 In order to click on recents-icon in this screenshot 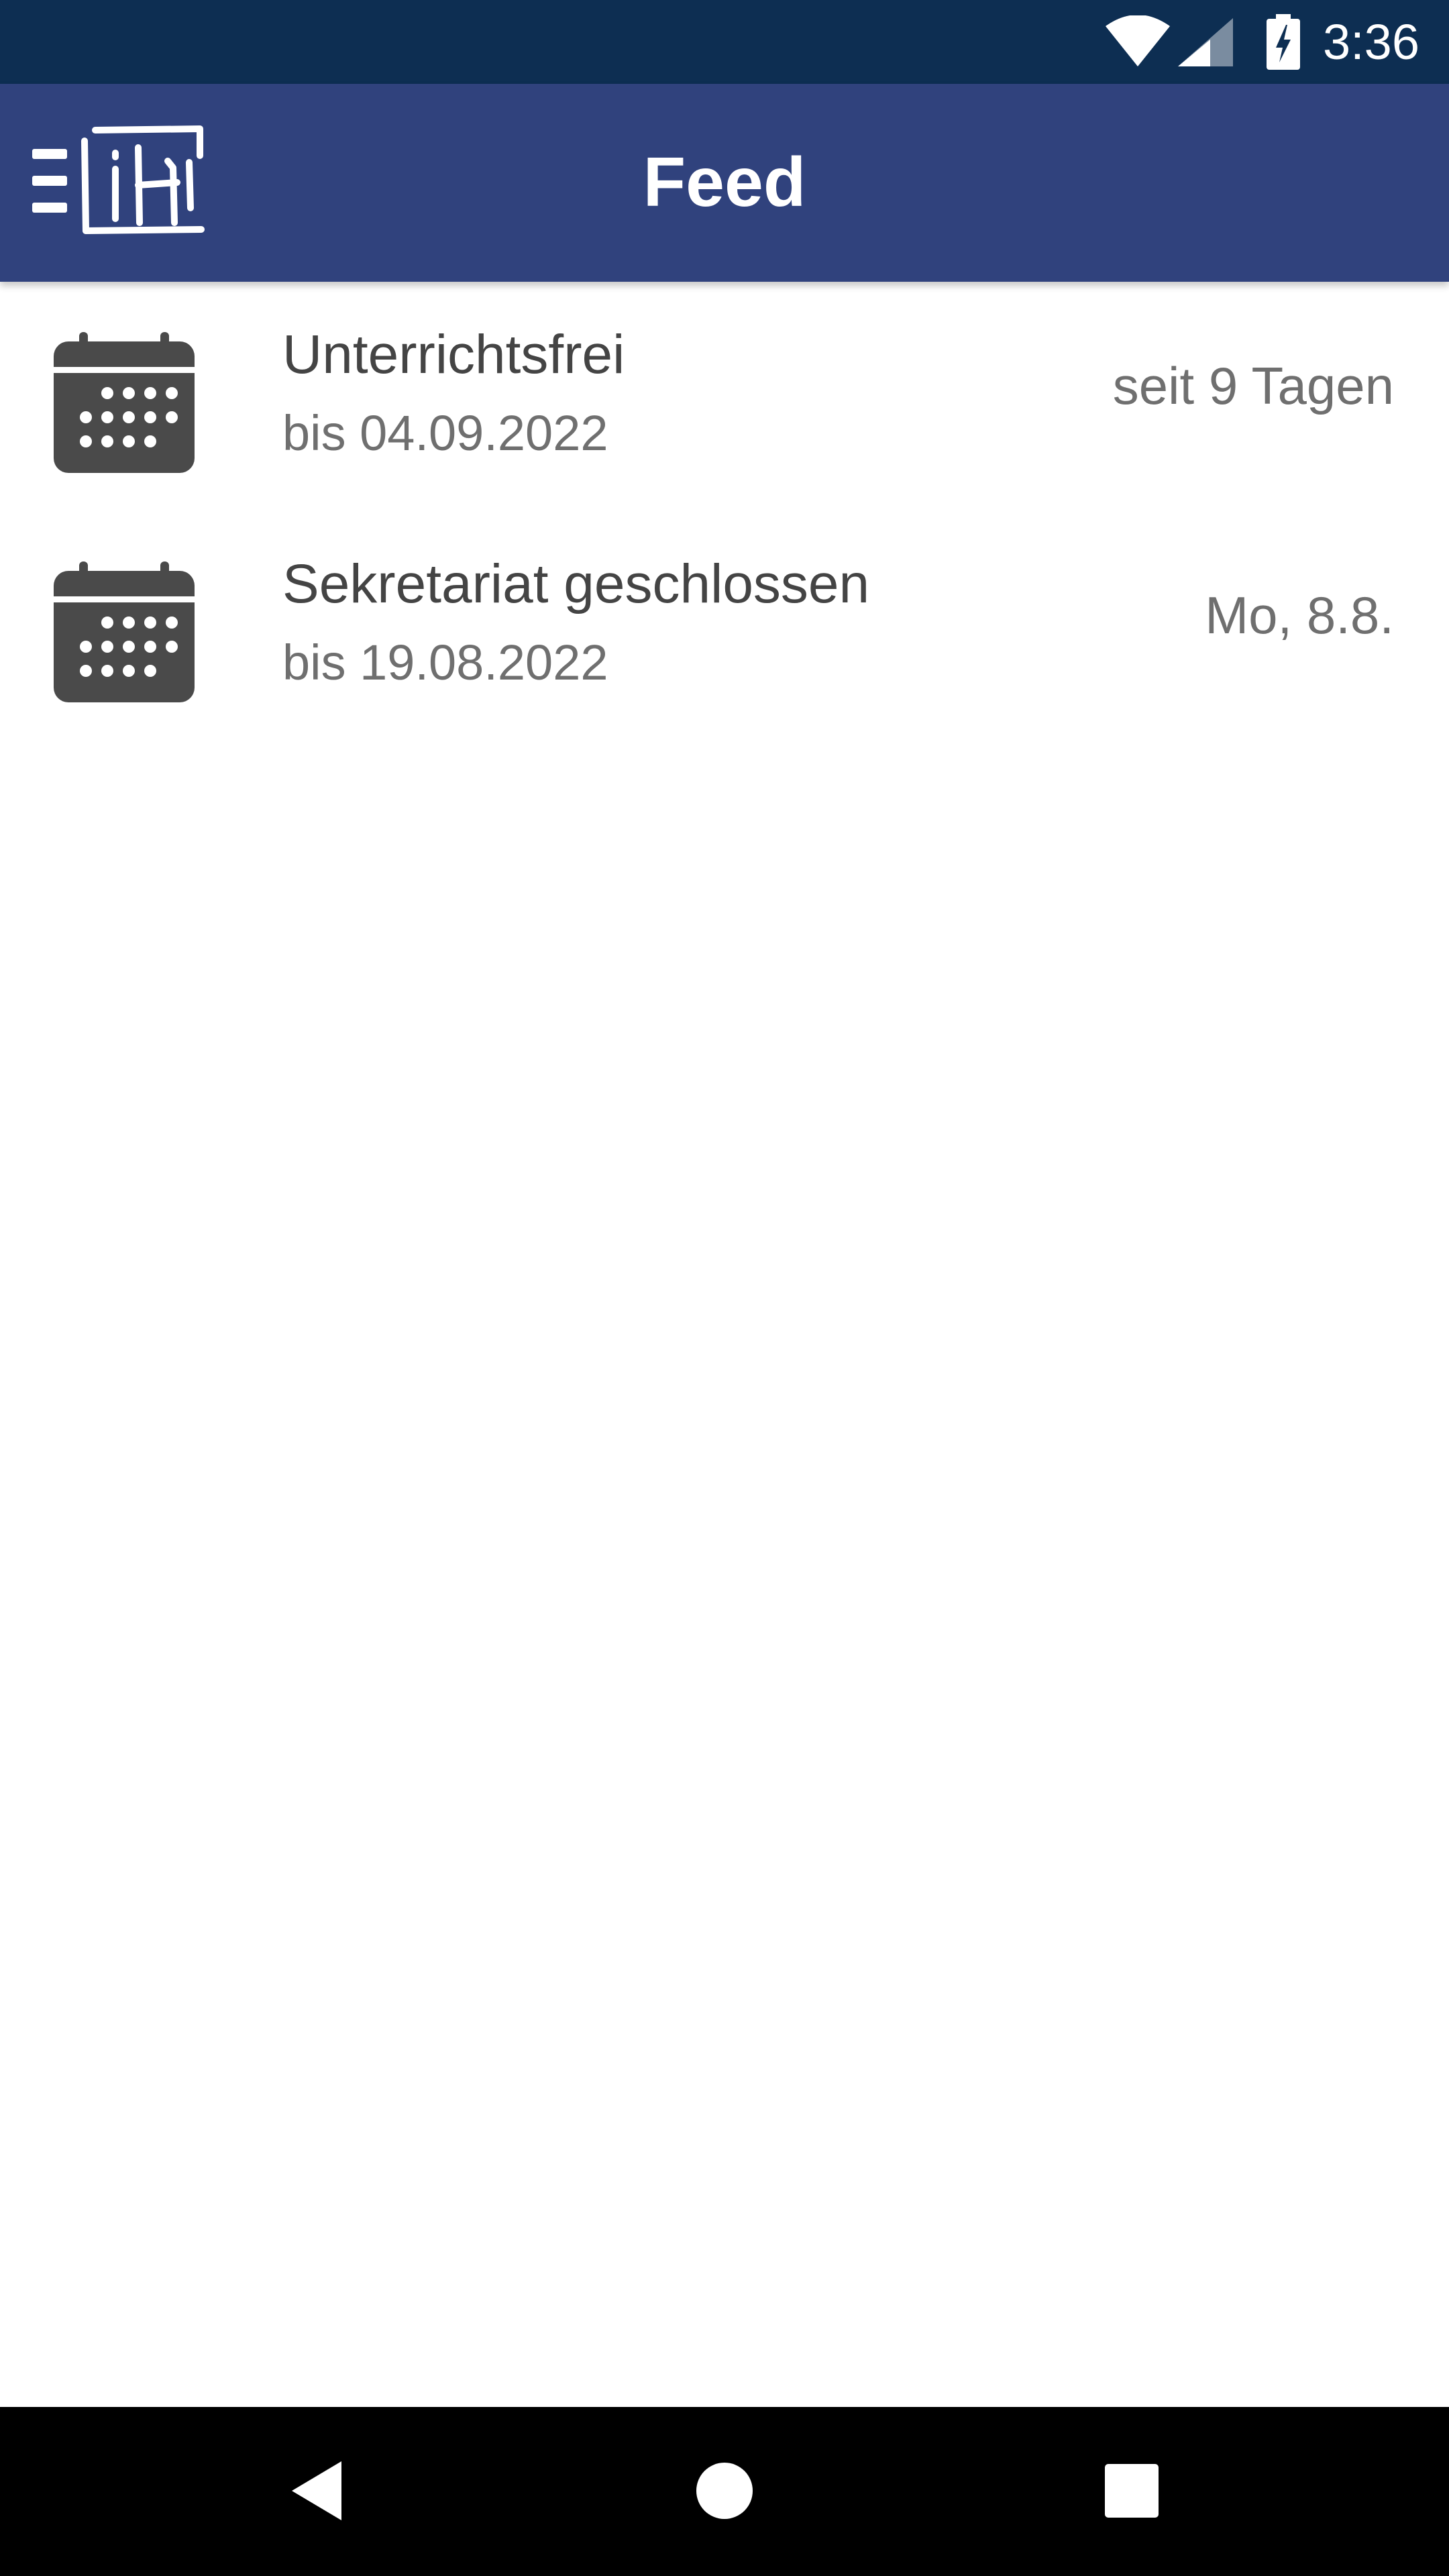, I will do `click(1132, 2491)`.